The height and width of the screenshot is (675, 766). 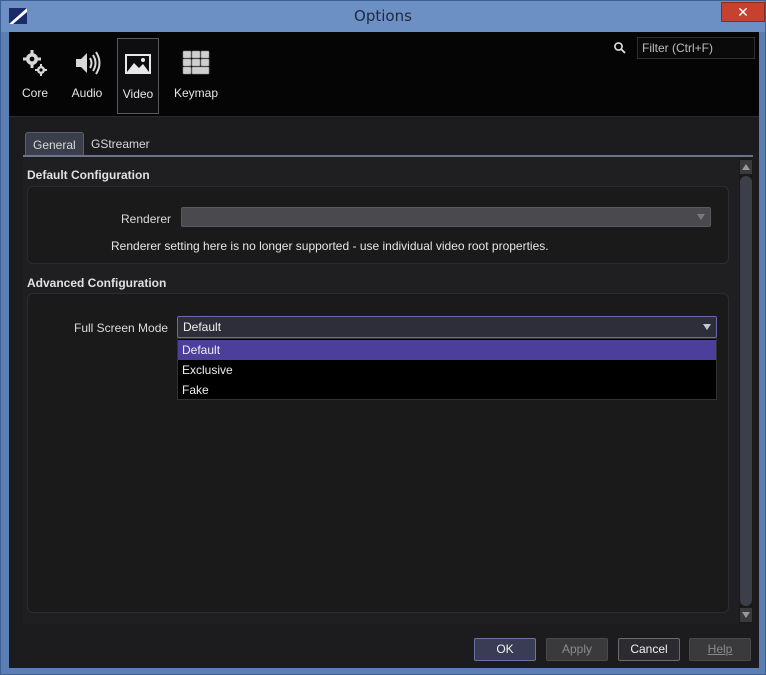 What do you see at coordinates (35, 63) in the screenshot?
I see `gears-icon` at bounding box center [35, 63].